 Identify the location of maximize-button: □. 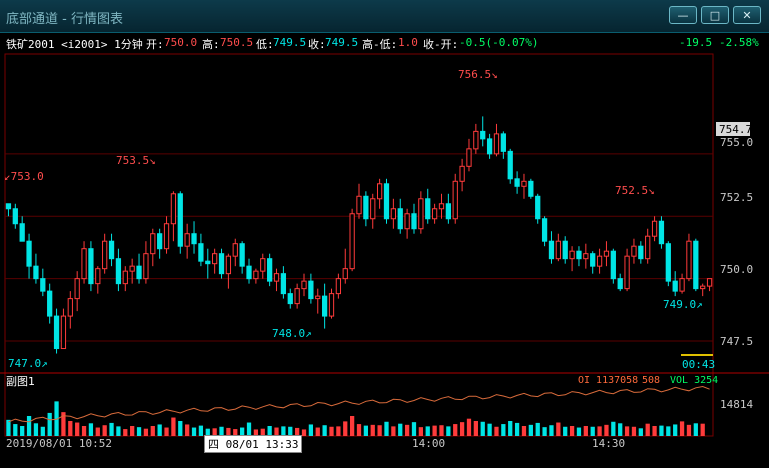
(715, 15).